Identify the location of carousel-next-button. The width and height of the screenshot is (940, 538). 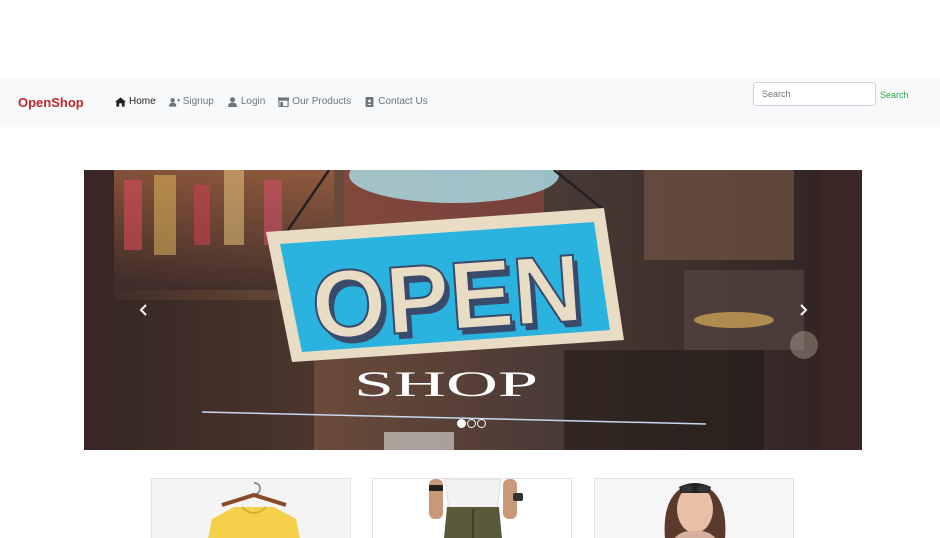
(803, 310).